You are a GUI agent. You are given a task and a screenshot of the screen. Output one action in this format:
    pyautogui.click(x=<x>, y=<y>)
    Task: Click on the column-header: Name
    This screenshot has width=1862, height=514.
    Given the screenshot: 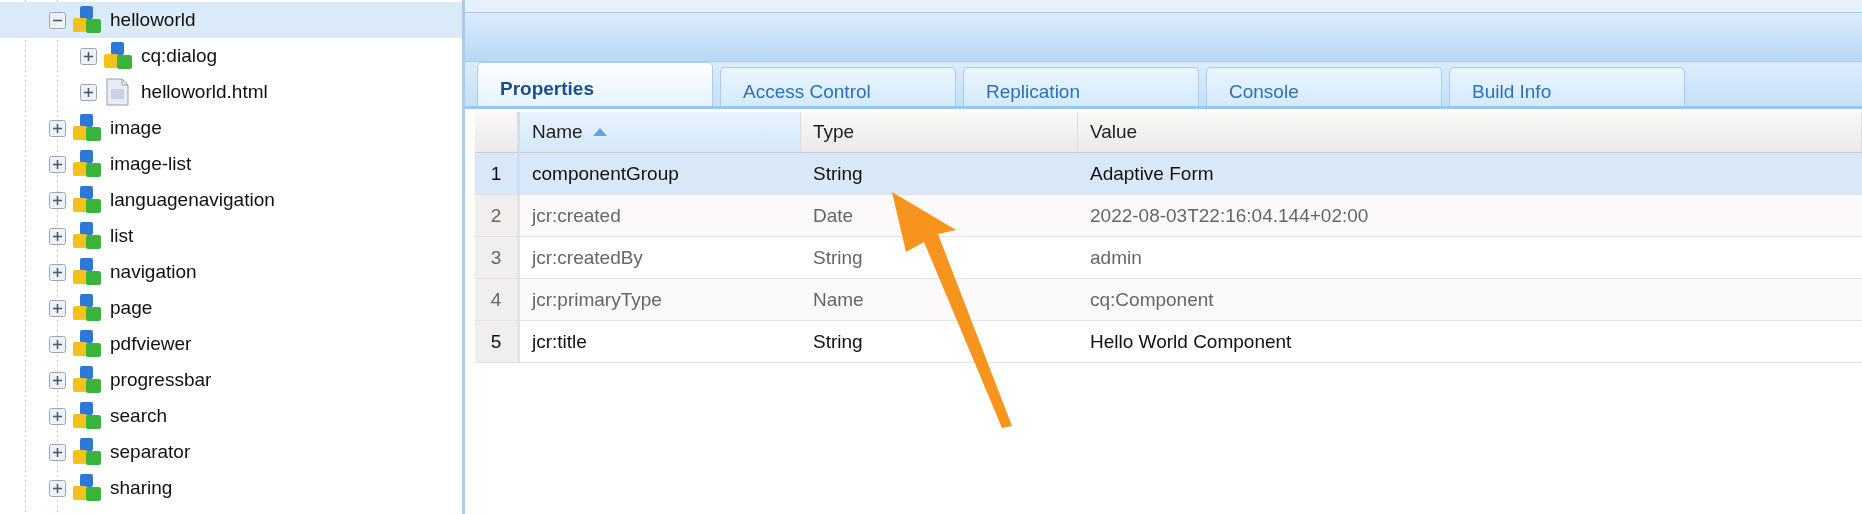 What is the action you would take?
    pyautogui.click(x=660, y=132)
    